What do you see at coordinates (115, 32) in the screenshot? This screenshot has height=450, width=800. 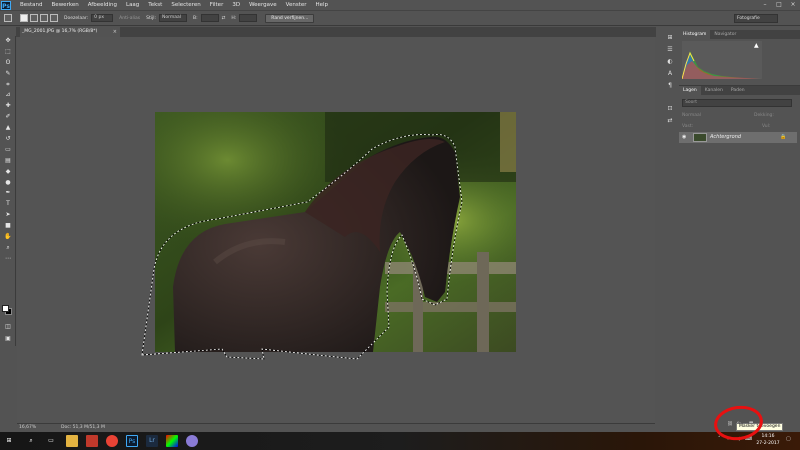 I see `close-icon: ×` at bounding box center [115, 32].